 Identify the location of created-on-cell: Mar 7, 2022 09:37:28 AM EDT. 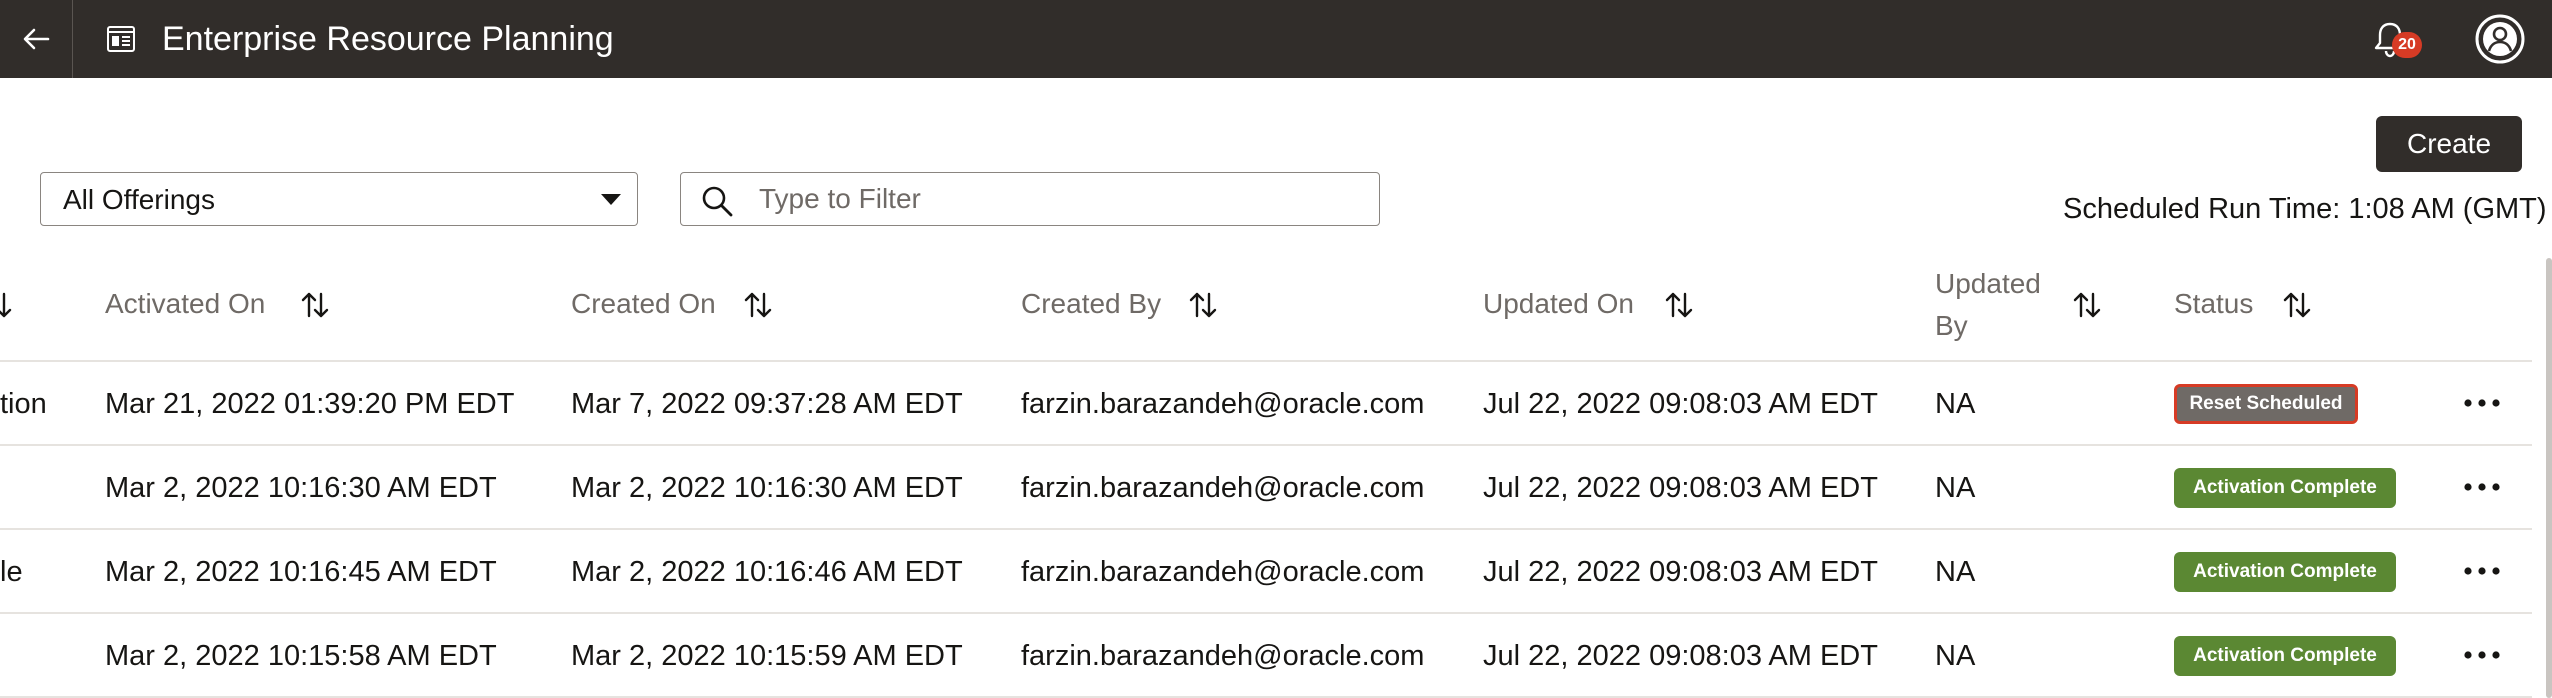
(767, 404).